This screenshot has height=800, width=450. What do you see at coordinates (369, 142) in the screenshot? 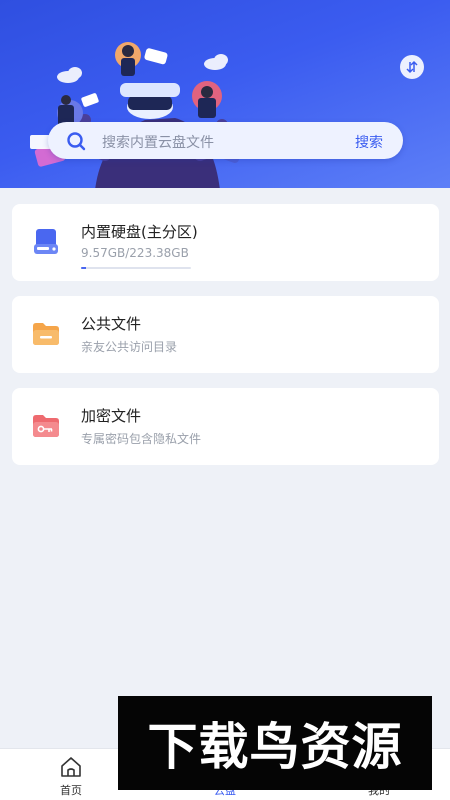
I see `search-button: 搜索` at bounding box center [369, 142].